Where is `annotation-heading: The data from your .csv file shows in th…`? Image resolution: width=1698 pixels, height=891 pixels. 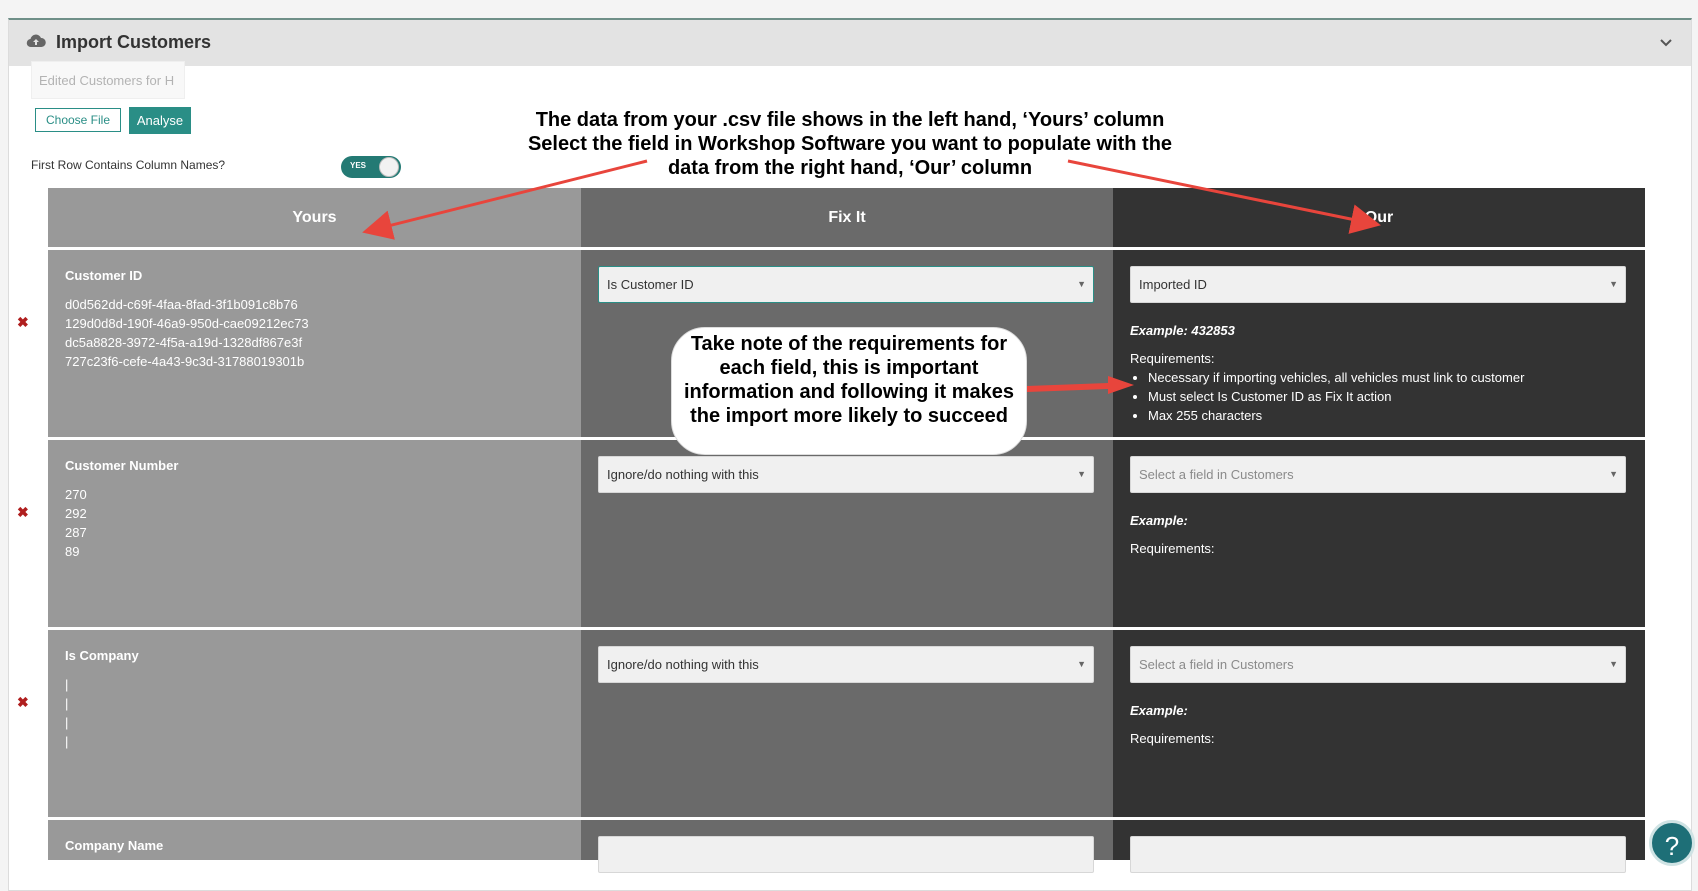 annotation-heading: The data from your .csv file shows in th… is located at coordinates (850, 144).